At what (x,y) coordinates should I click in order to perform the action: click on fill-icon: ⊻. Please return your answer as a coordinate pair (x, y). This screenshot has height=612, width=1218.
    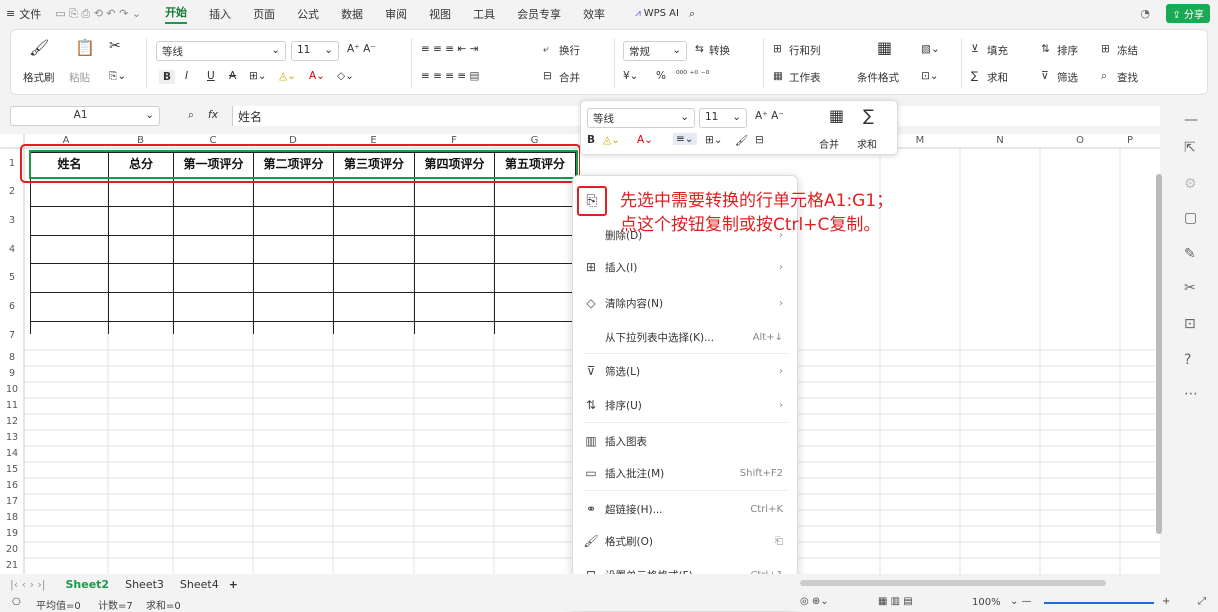
    Looking at the image, I should click on (975, 49).